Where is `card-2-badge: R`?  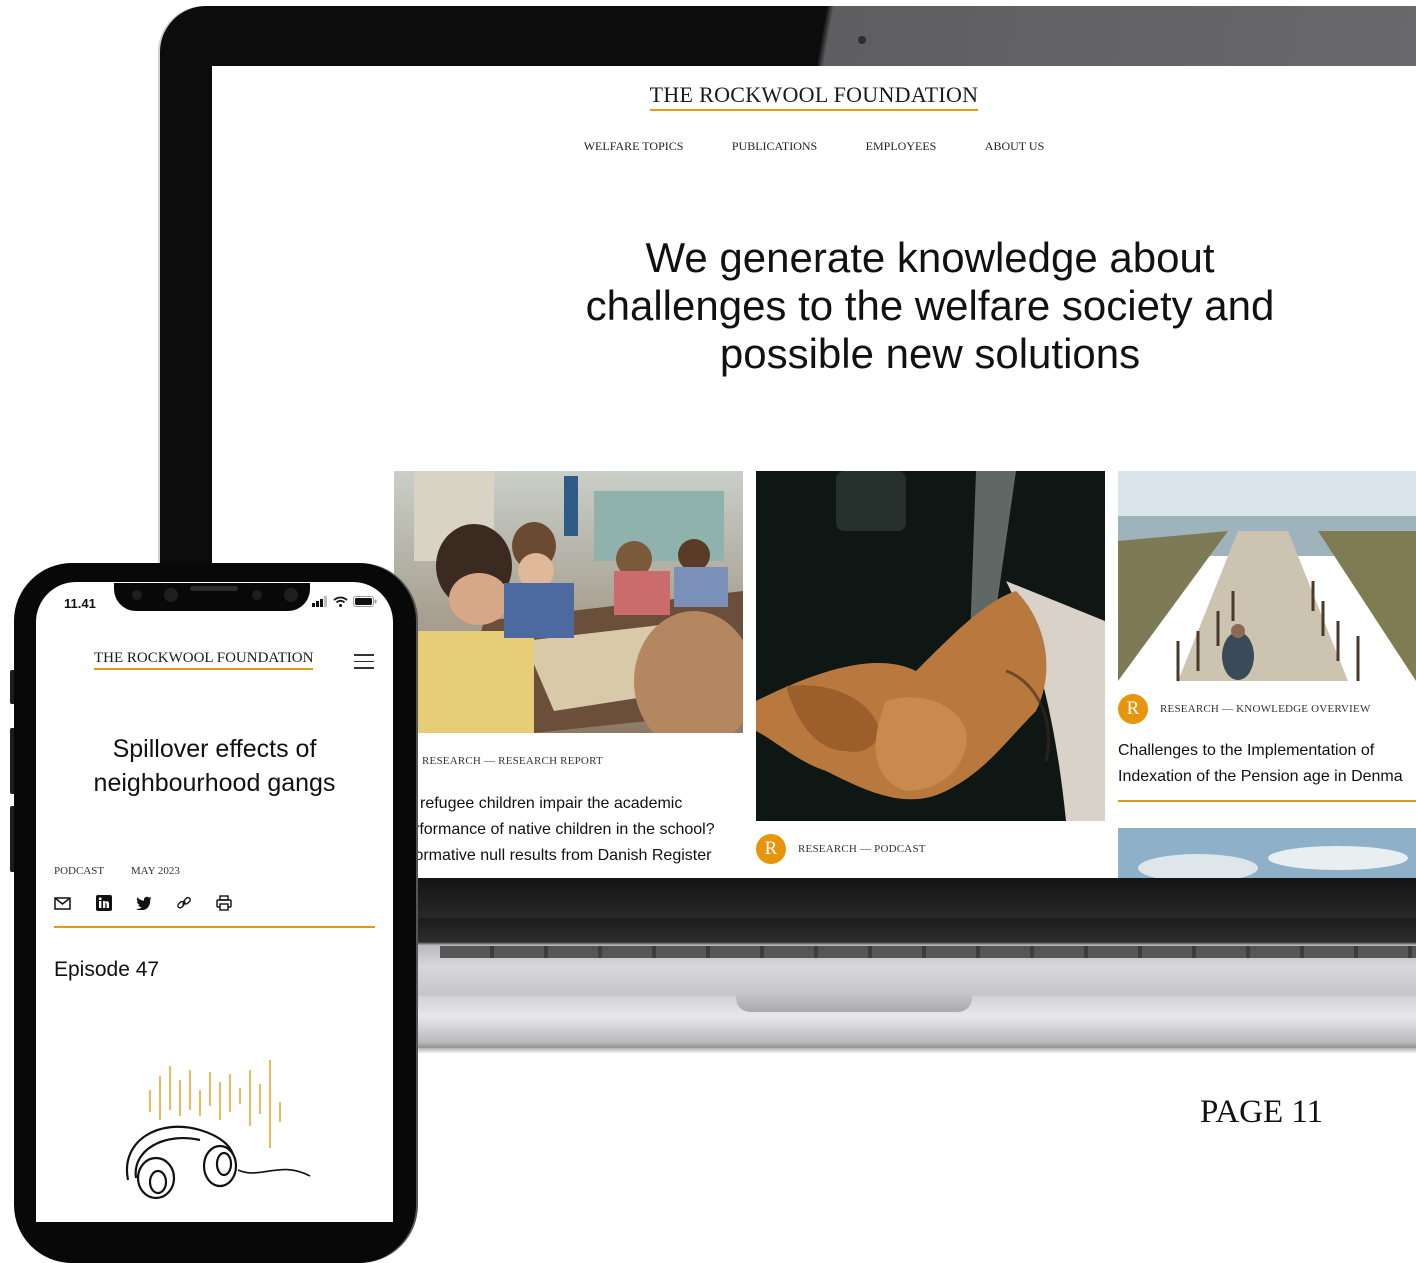 card-2-badge: R is located at coordinates (771, 849).